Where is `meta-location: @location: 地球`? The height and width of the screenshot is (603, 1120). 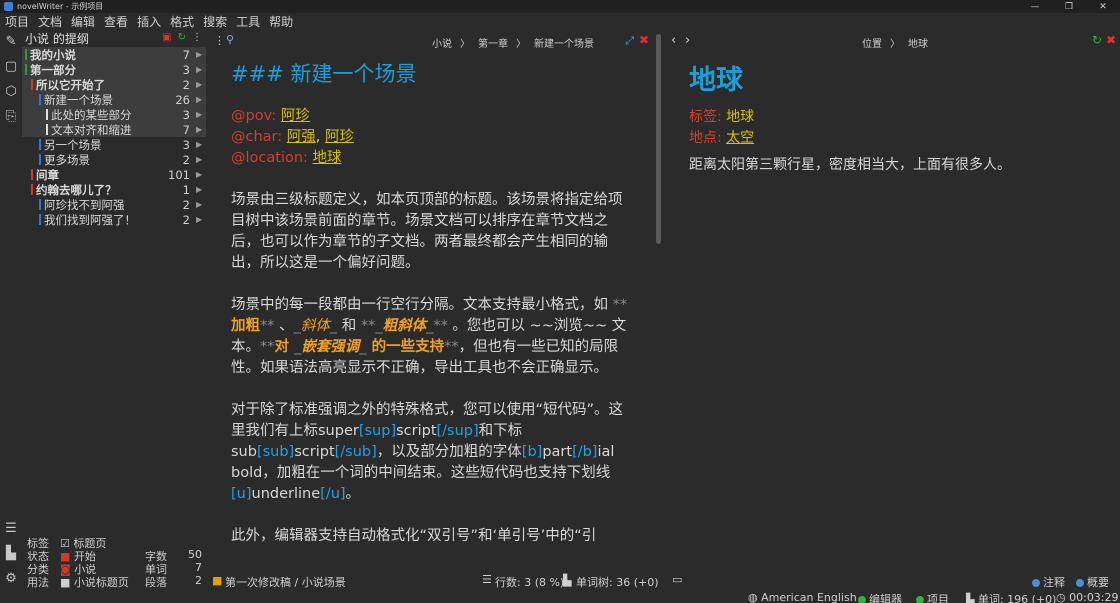 meta-location: @location: 地球 is located at coordinates (286, 158).